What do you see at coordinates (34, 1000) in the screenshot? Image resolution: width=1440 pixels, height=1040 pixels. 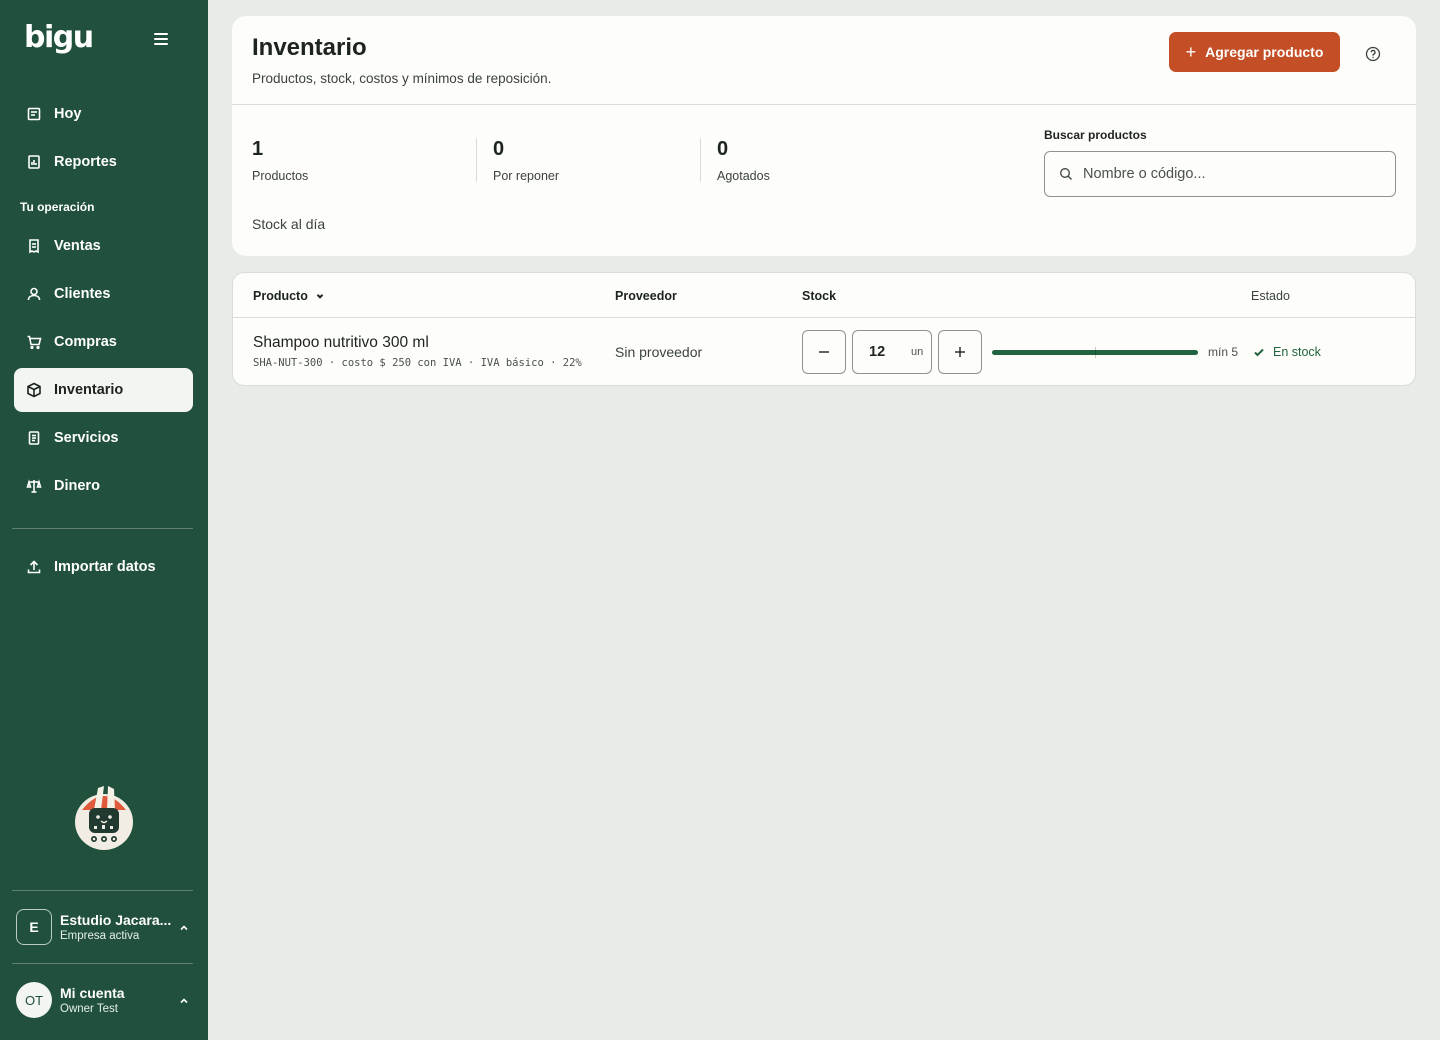 I see `avatar: OT` at bounding box center [34, 1000].